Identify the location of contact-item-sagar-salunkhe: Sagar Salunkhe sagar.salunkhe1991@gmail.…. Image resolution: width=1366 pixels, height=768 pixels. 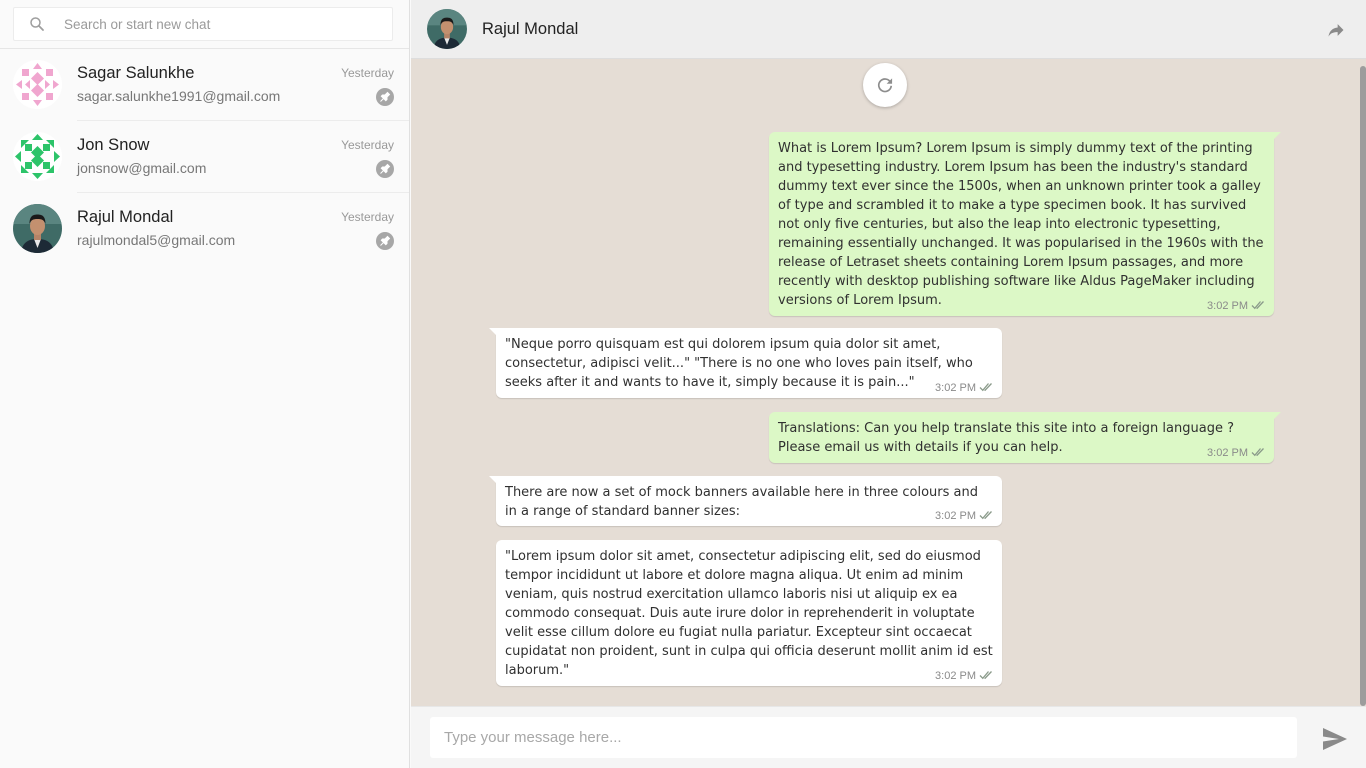
(204, 85).